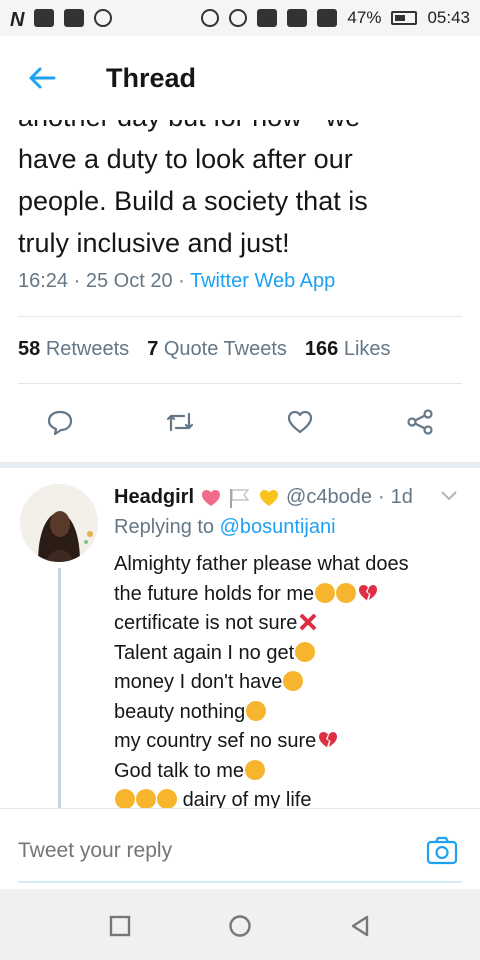  Describe the element at coordinates (103, 18) in the screenshot. I see `whatsapp-icon` at that location.